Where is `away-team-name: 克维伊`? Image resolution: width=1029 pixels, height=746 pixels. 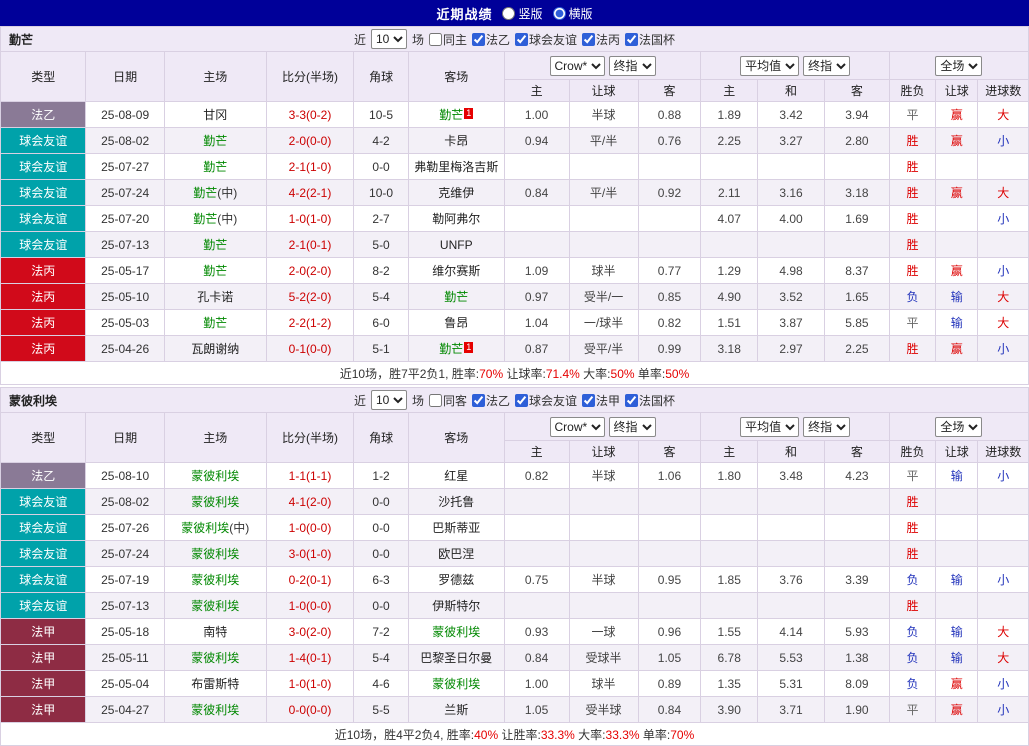 away-team-name: 克维伊 is located at coordinates (456, 193).